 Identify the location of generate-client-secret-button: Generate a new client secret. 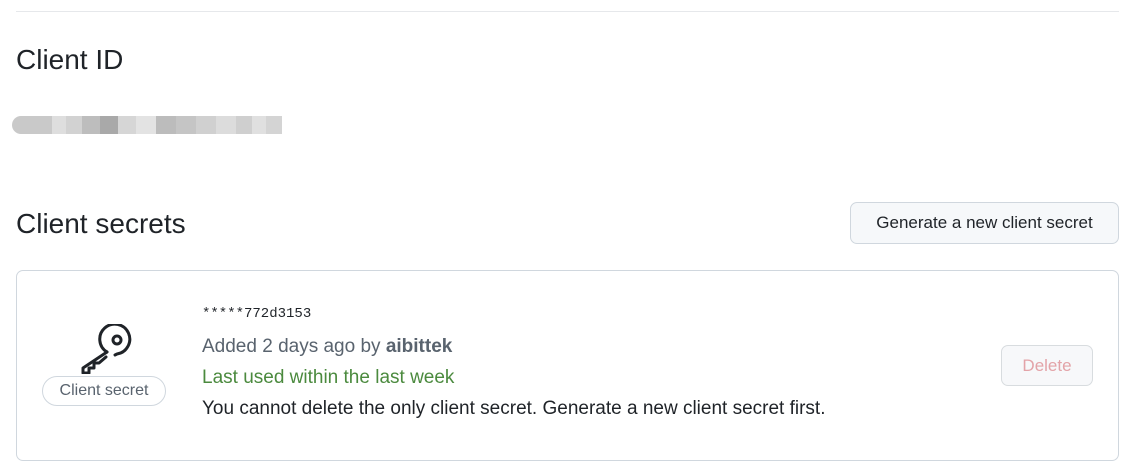
(984, 223).